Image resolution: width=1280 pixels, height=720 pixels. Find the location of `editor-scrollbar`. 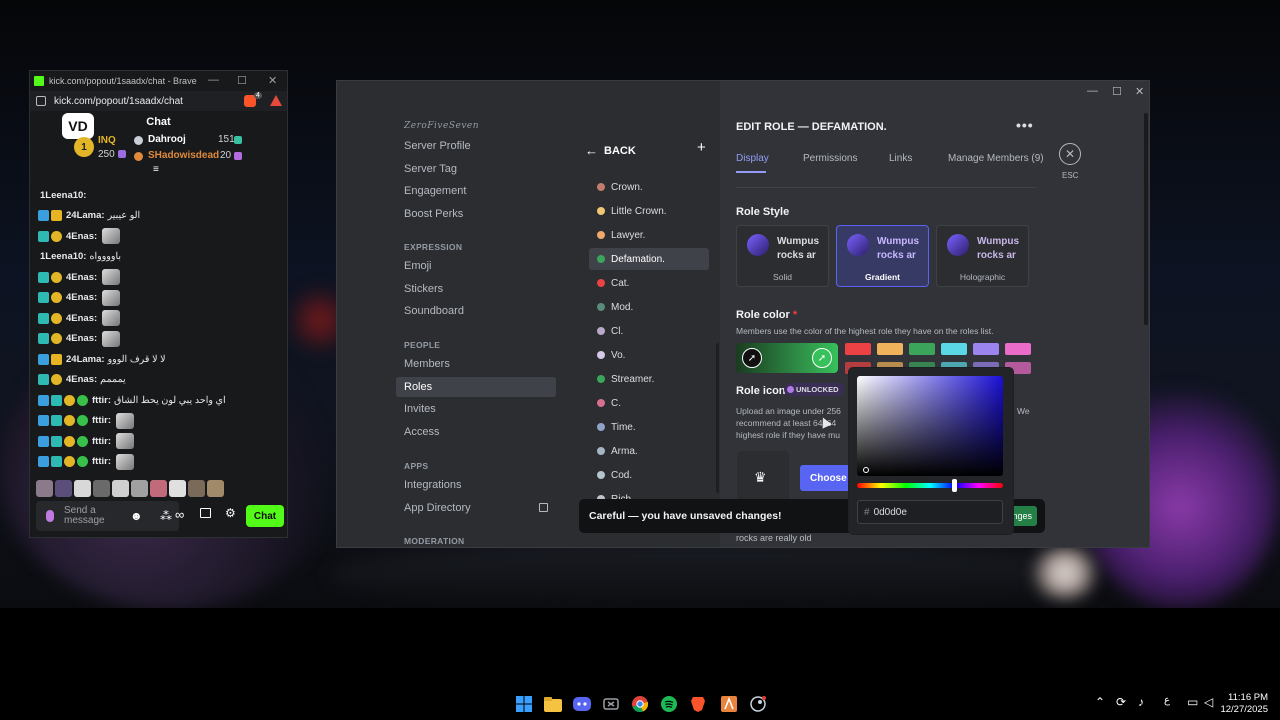

editor-scrollbar is located at coordinates (1146, 219).